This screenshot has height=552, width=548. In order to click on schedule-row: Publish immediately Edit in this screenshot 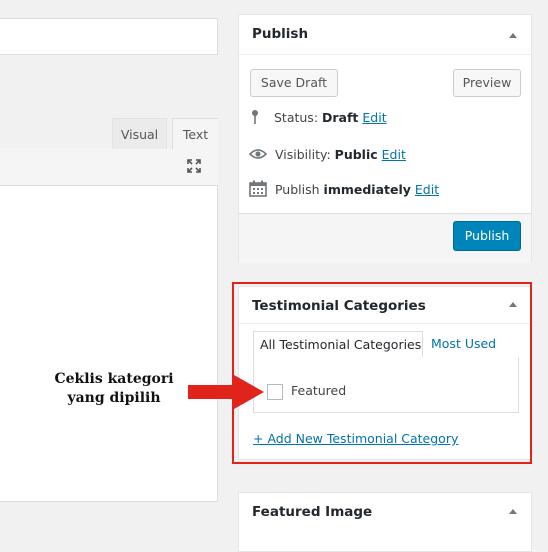, I will do `click(344, 190)`.